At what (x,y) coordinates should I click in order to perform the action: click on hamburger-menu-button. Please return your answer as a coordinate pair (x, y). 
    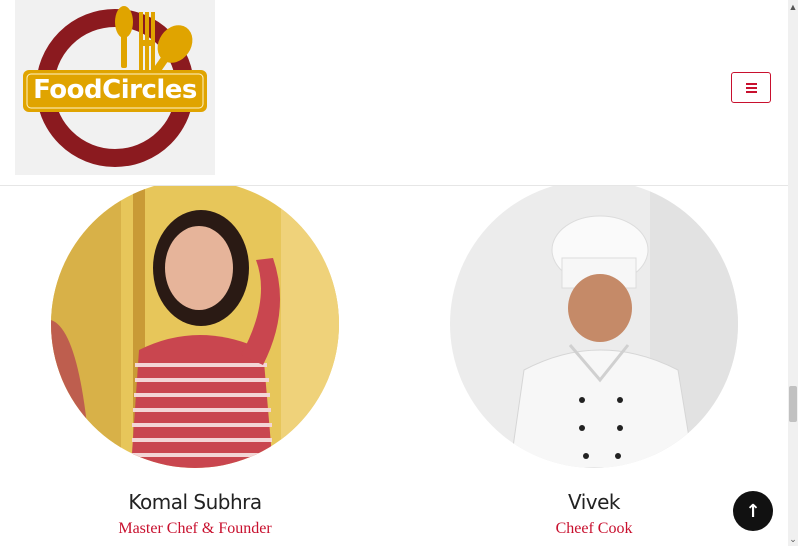
    Looking at the image, I should click on (751, 87).